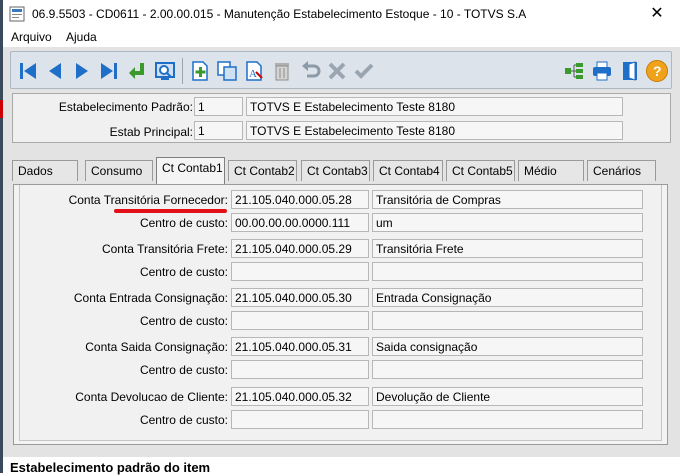  Describe the element at coordinates (300, 297) in the screenshot. I see `conta-entrada-consignacao-field: 21.105.040.000.05.30` at that location.